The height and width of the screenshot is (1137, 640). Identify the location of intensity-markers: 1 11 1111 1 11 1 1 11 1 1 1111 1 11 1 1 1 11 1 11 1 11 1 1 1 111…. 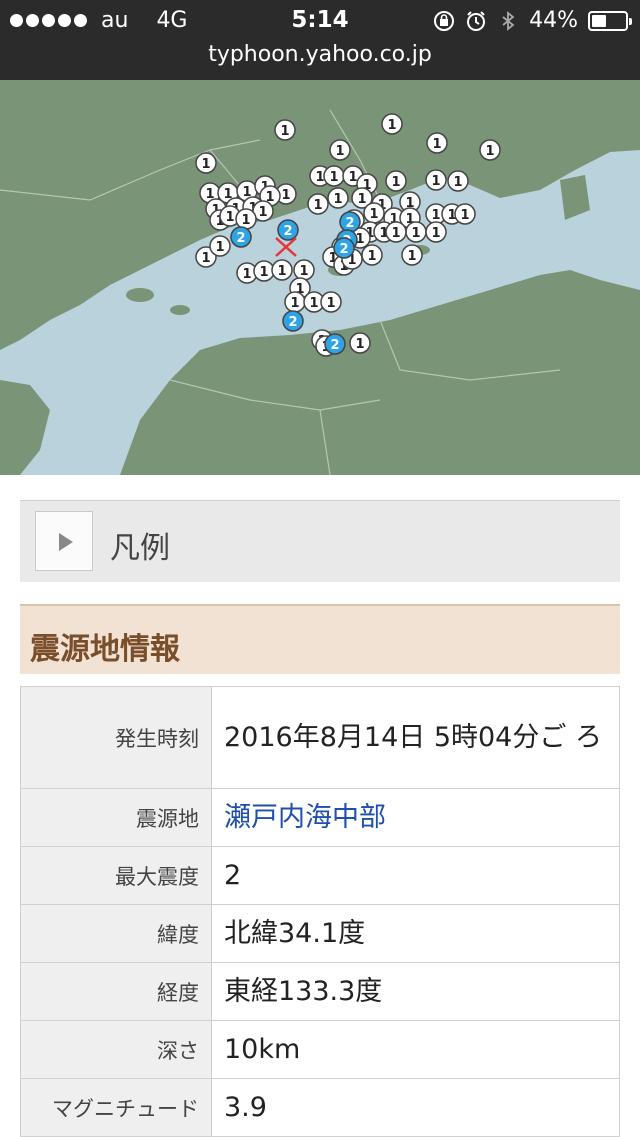
(348, 235).